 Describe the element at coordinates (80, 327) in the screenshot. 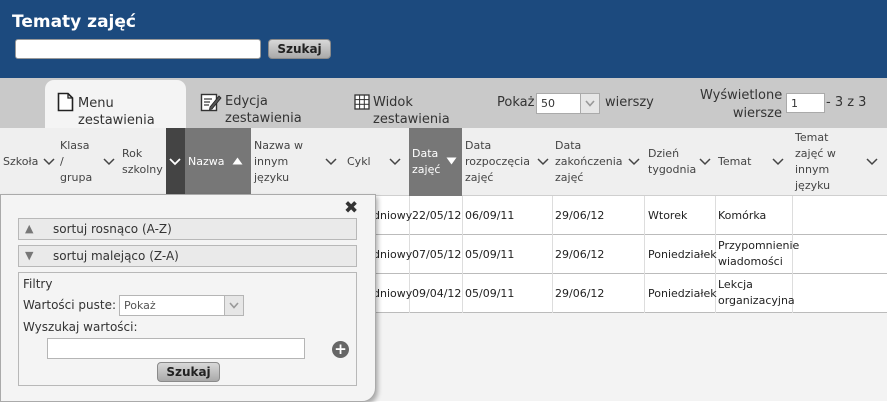

I see `search-values-label: Wyszukaj wartości:` at that location.